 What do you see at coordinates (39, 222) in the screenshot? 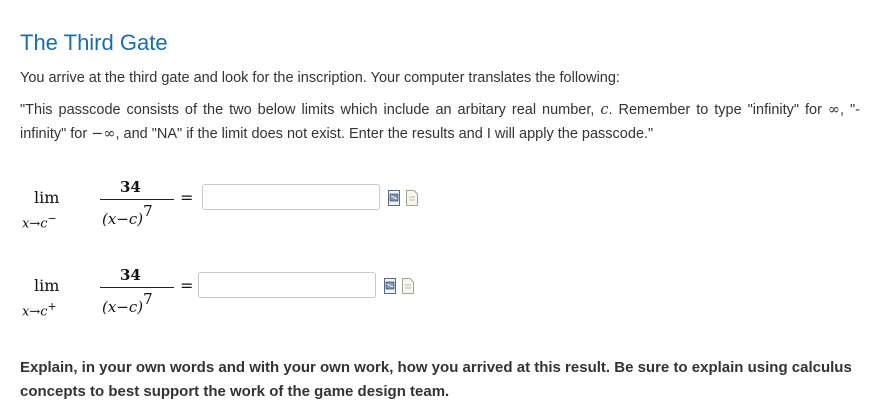
I see `lim-subscript: x→c−` at bounding box center [39, 222].